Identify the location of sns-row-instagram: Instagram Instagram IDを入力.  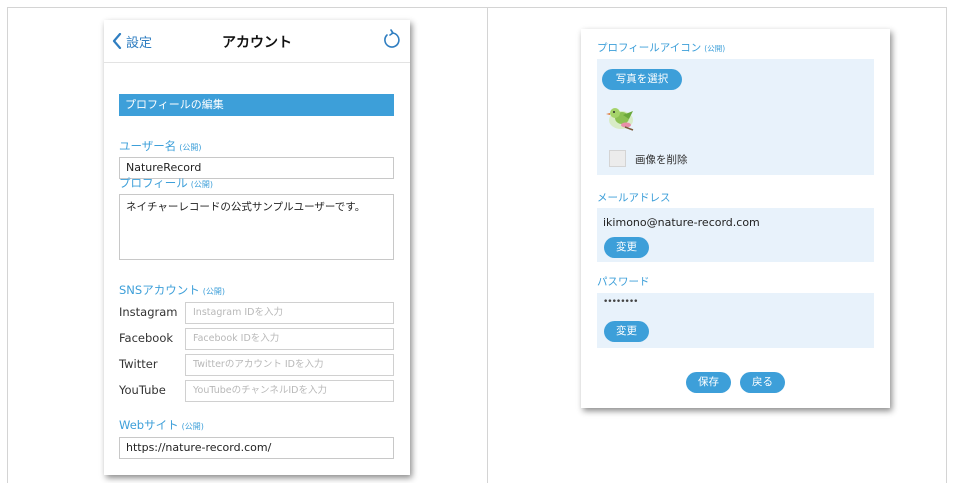
(256, 313).